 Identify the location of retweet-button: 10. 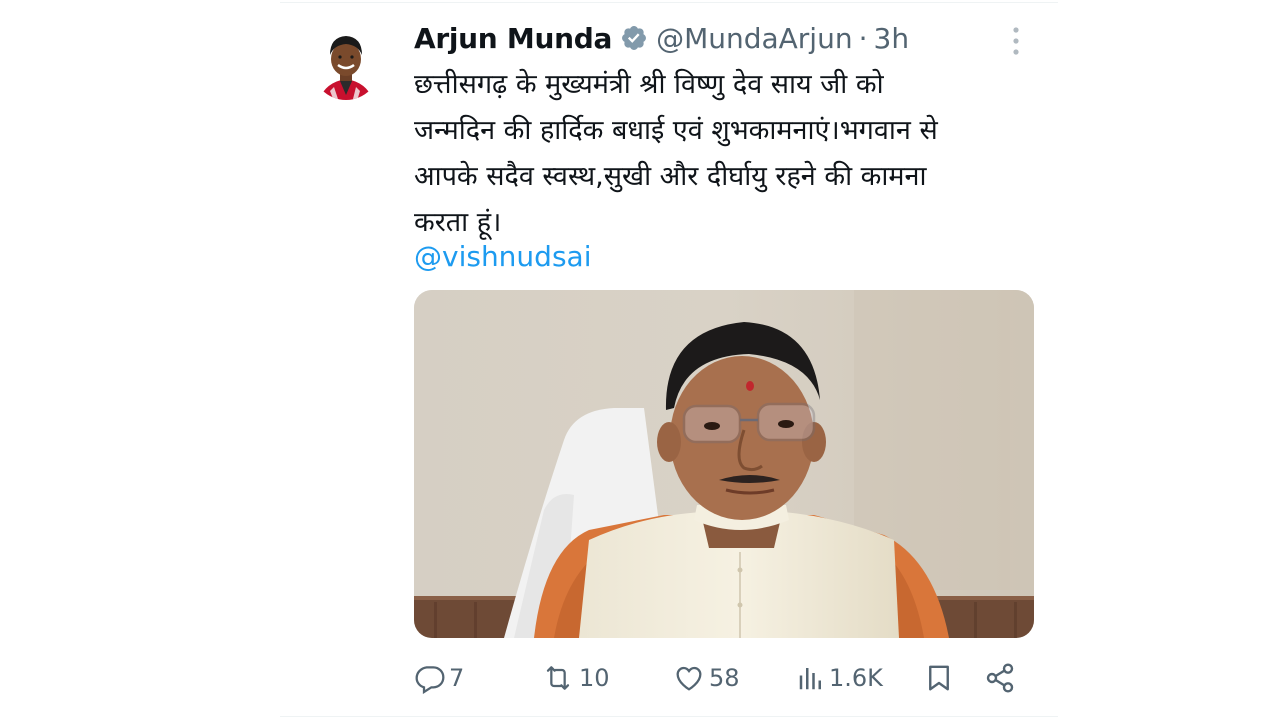
(575, 678).